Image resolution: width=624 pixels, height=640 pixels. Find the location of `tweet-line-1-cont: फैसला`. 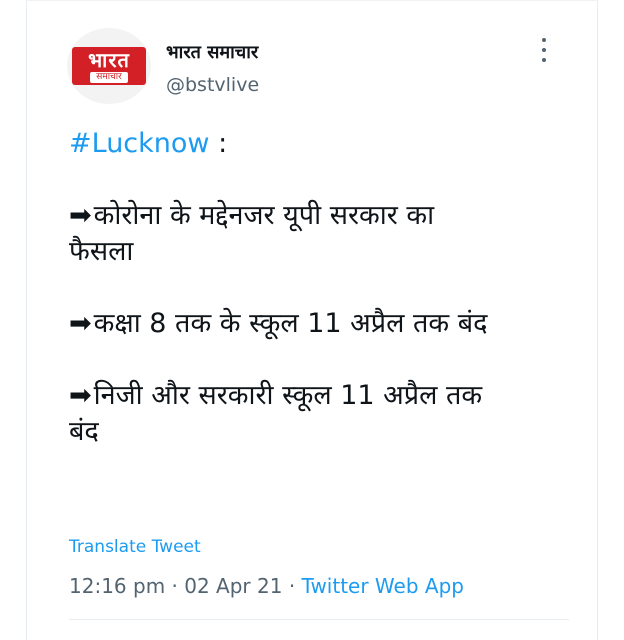

tweet-line-1-cont: फैसला is located at coordinates (101, 251).